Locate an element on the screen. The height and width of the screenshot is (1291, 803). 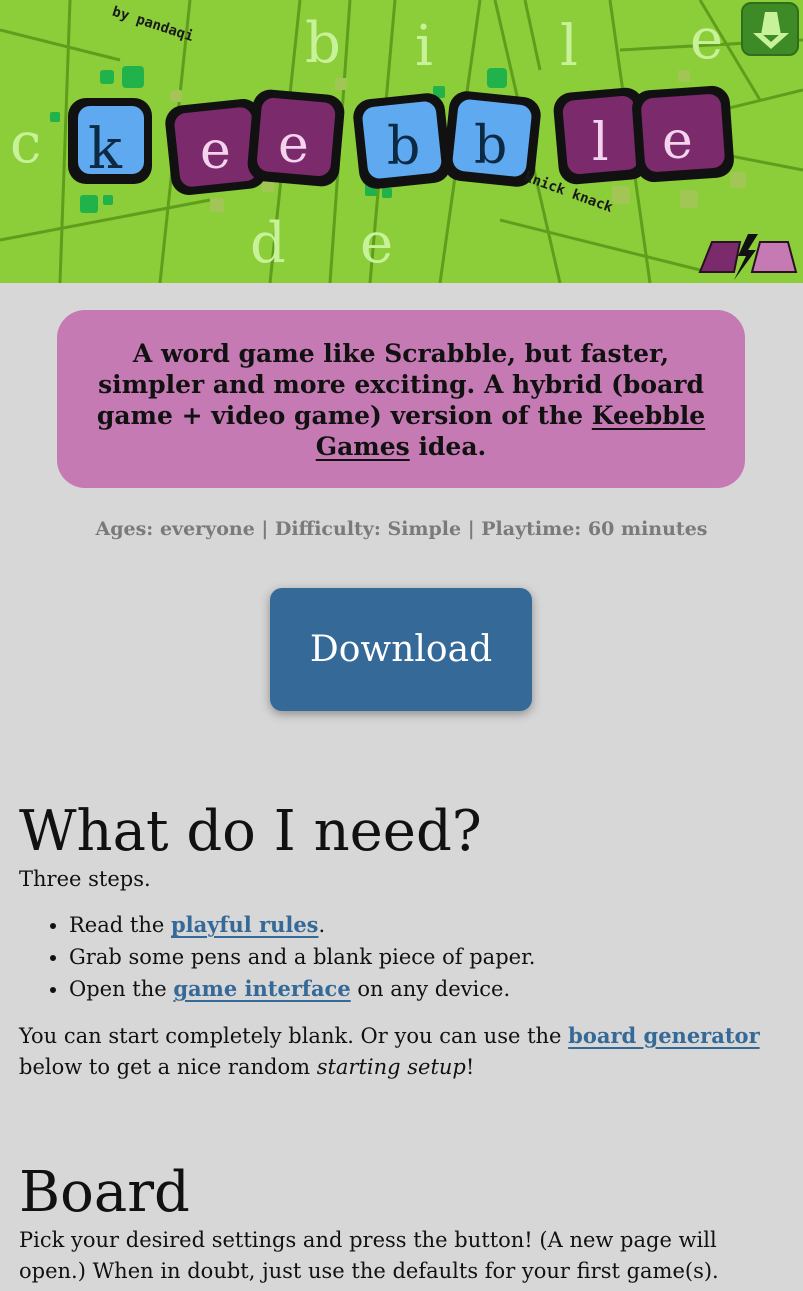
intro-text-end: idea. is located at coordinates (448, 446).